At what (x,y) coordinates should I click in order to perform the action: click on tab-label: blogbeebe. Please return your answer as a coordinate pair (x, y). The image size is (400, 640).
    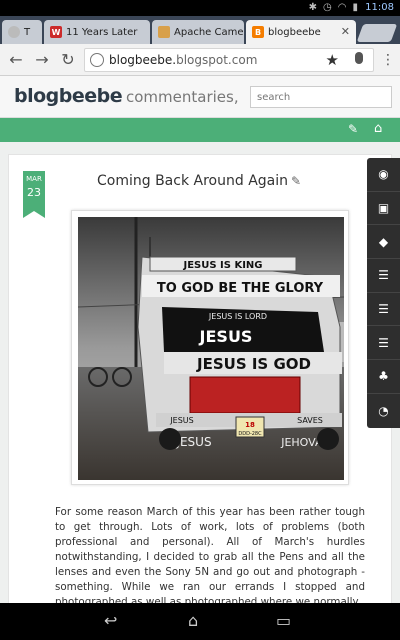
    Looking at the image, I should click on (294, 32).